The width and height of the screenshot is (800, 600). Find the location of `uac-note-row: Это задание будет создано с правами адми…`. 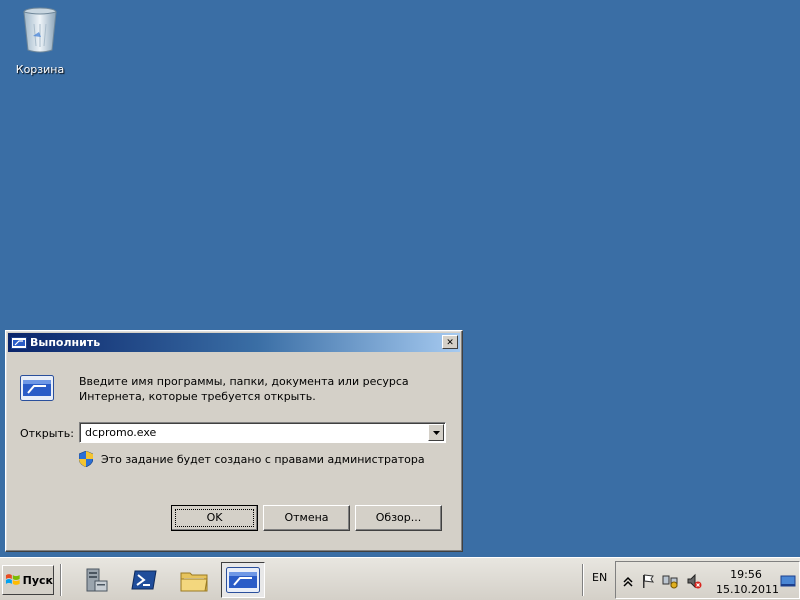

uac-note-row: Это задание будет создано с правами адми… is located at coordinates (252, 459).